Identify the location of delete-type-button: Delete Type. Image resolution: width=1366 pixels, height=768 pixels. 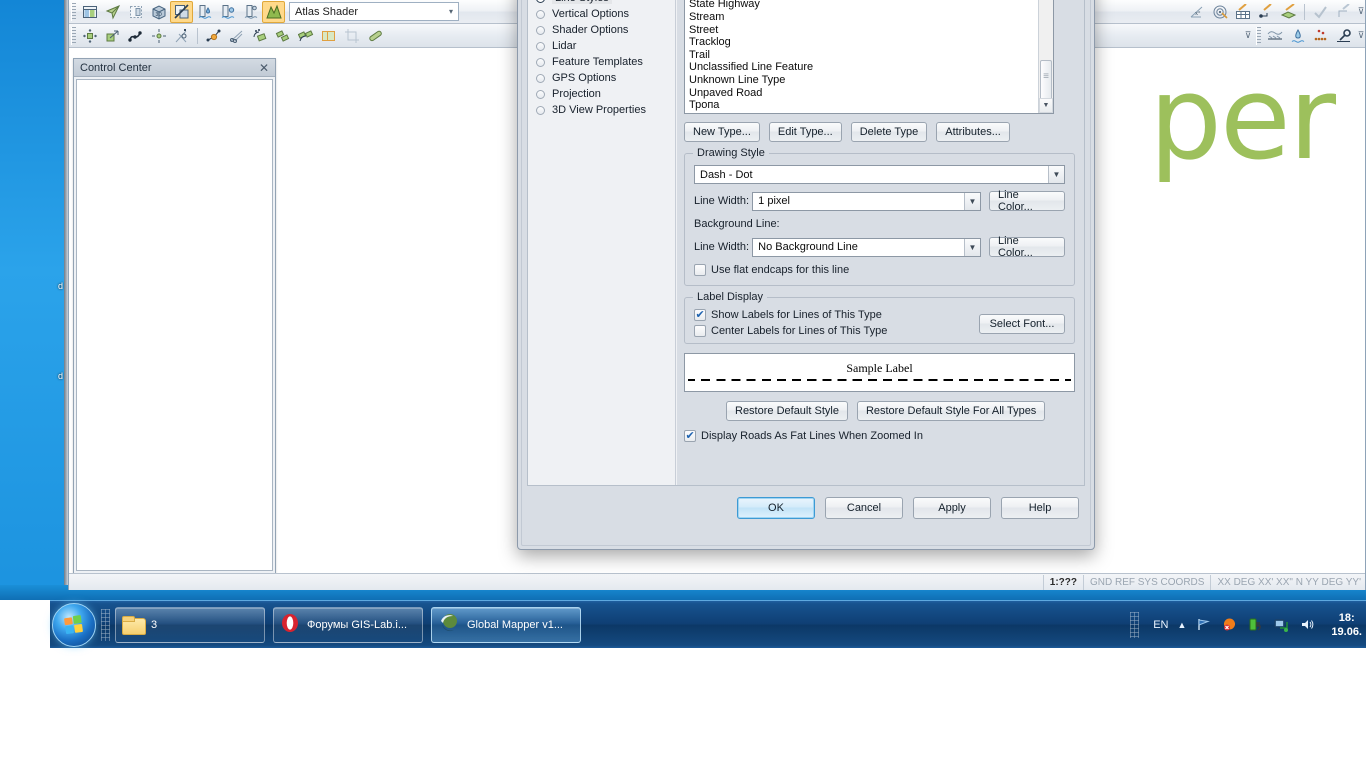
(889, 132).